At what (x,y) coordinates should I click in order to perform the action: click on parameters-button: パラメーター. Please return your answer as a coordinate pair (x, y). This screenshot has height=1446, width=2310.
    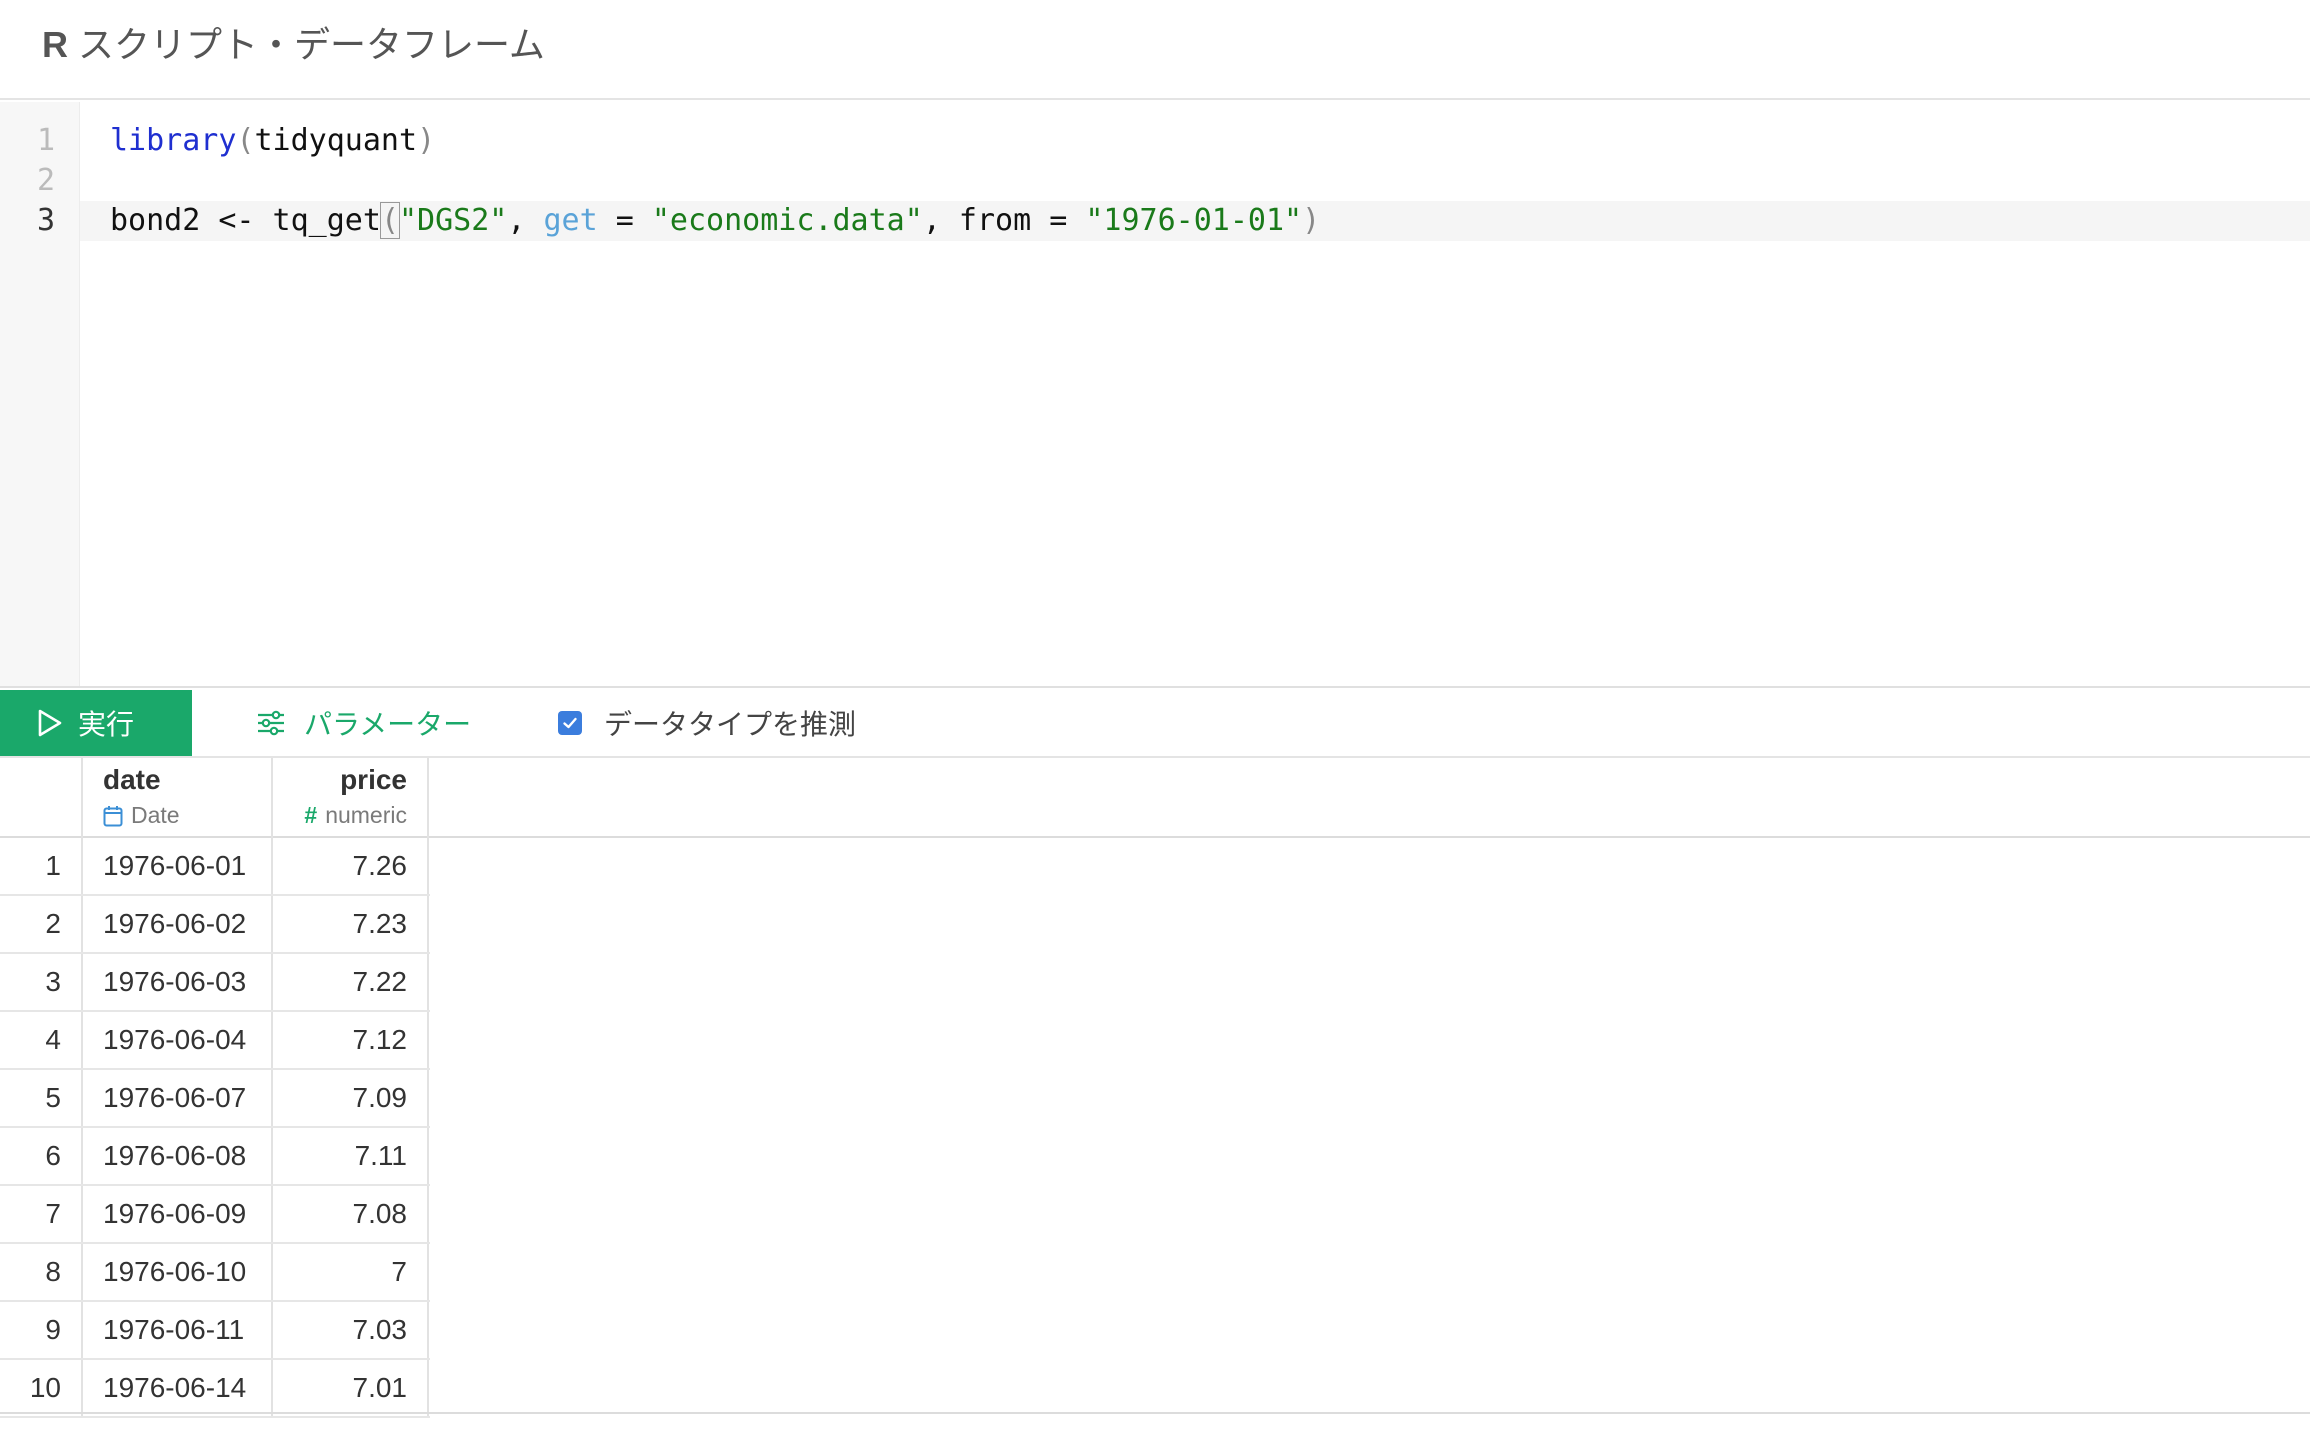
    Looking at the image, I should click on (363, 723).